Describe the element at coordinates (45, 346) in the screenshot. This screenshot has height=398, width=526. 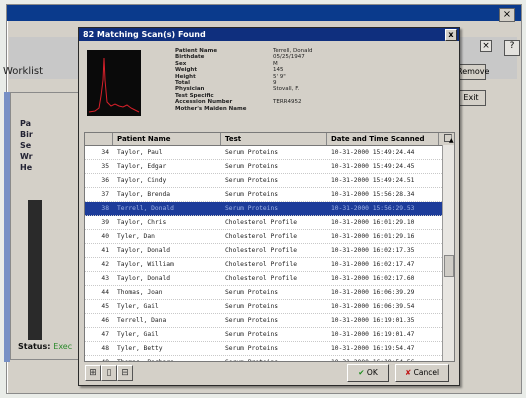
I see `background-status: Status: Exec` at that location.